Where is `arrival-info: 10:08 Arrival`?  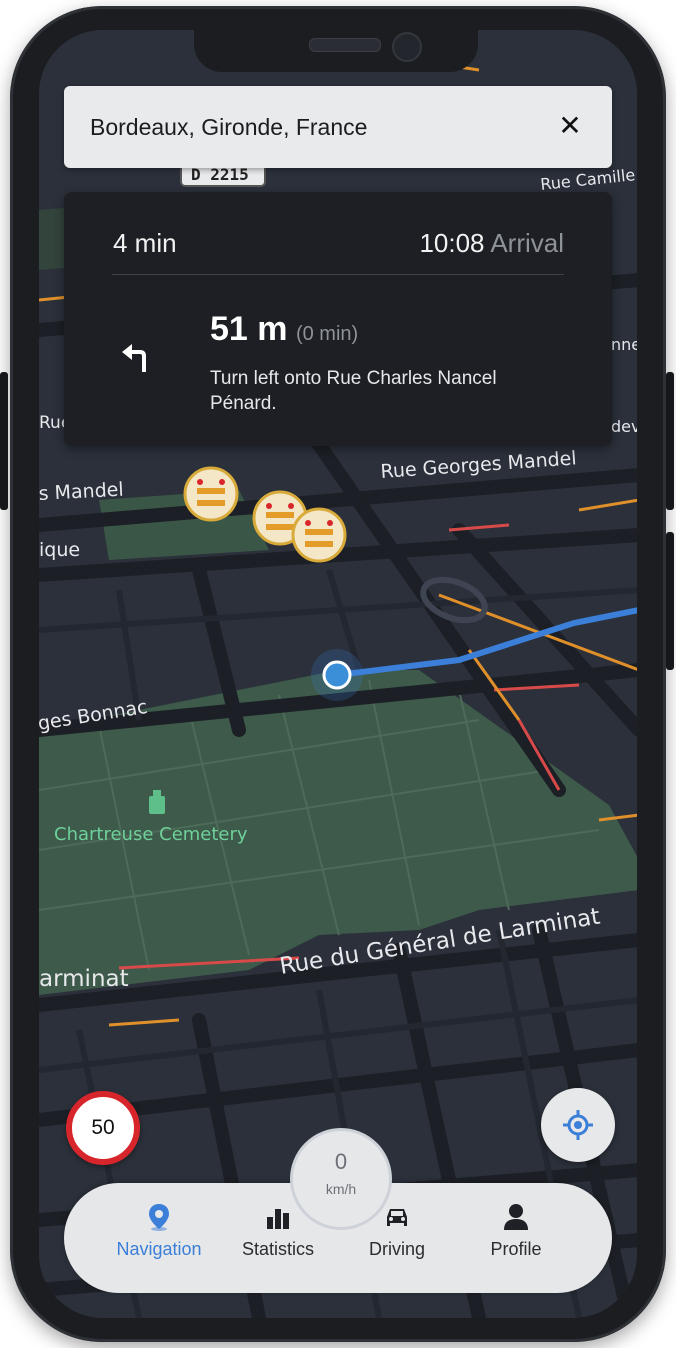 arrival-info: 10:08 Arrival is located at coordinates (491, 243).